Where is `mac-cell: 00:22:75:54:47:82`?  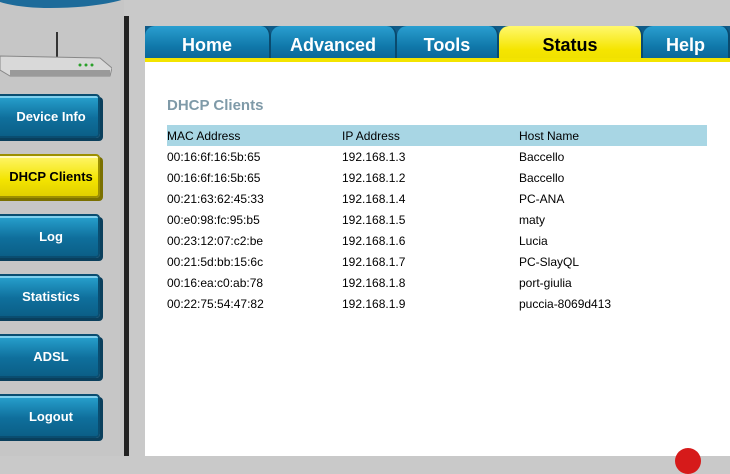
mac-cell: 00:22:75:54:47:82 is located at coordinates (215, 303).